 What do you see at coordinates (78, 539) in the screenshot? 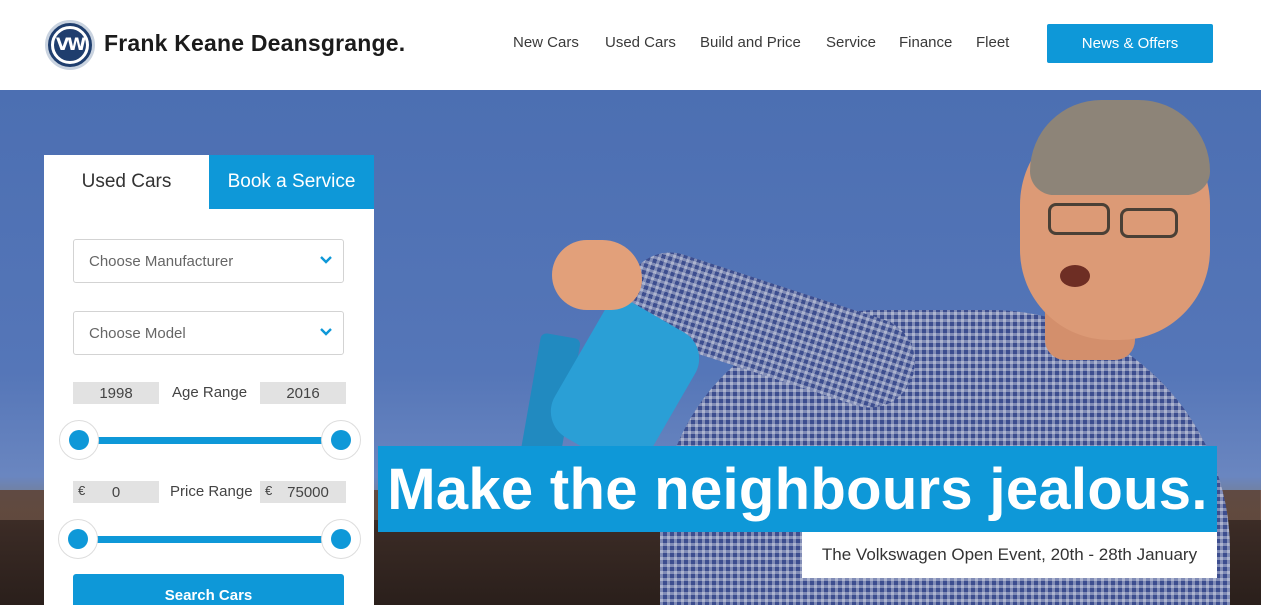
I see `price-min-handle` at bounding box center [78, 539].